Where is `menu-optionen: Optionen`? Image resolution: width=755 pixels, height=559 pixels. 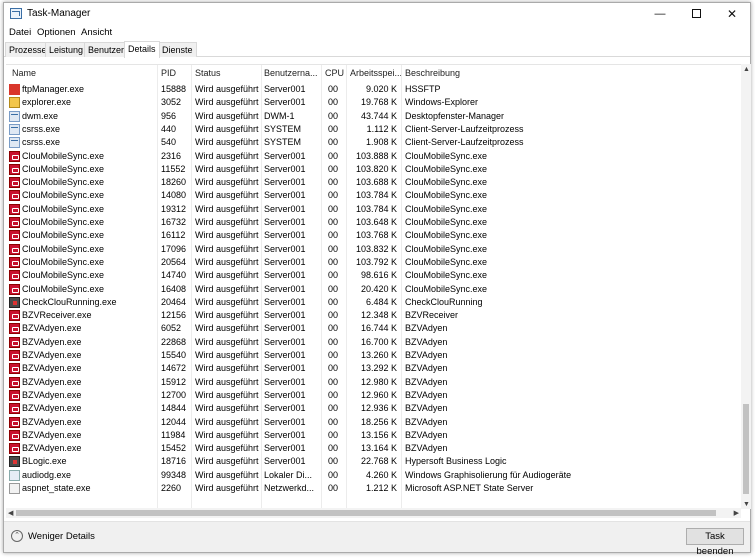 menu-optionen: Optionen is located at coordinates (56, 32).